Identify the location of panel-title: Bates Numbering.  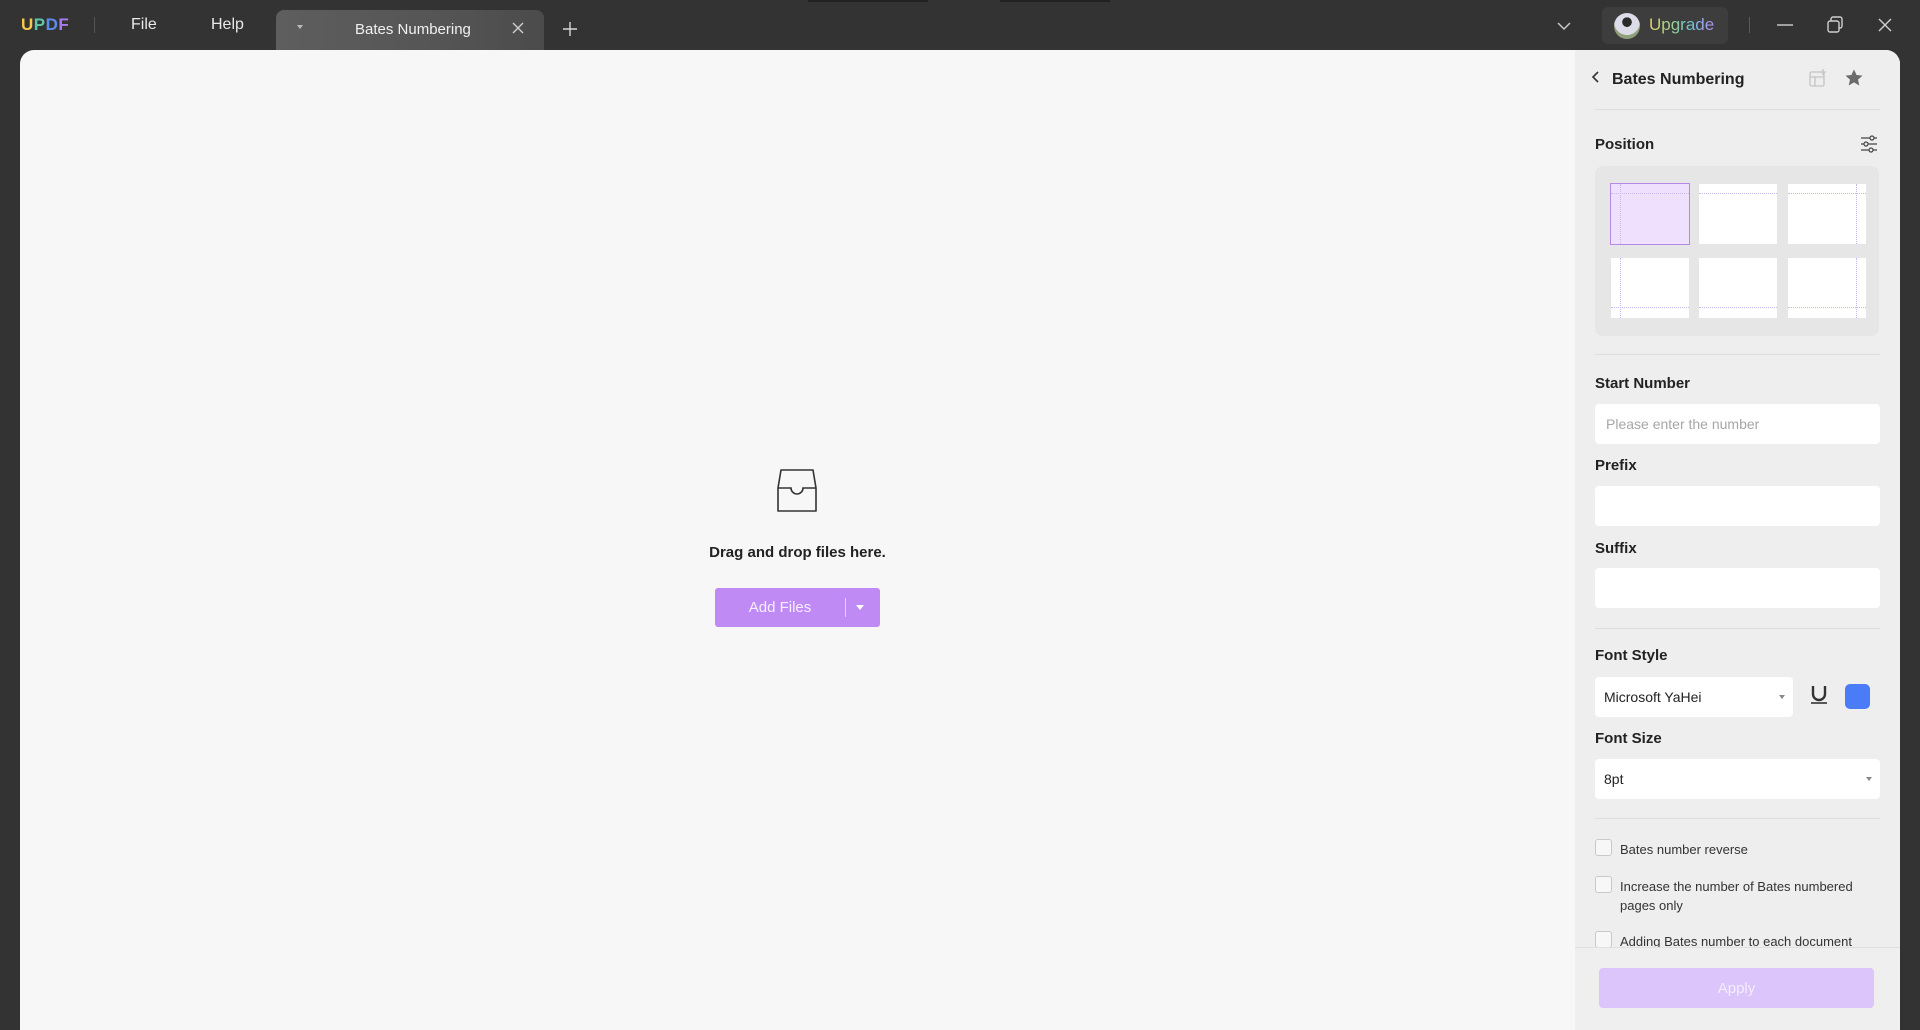
(1678, 79).